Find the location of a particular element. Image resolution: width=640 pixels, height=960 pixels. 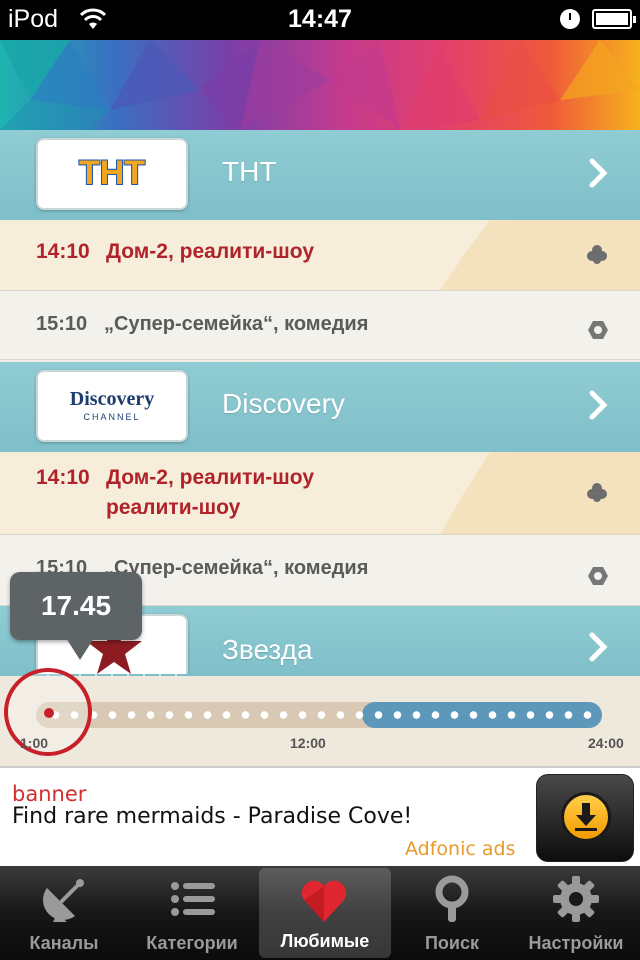

tab-search: Поиск is located at coordinates (452, 913).